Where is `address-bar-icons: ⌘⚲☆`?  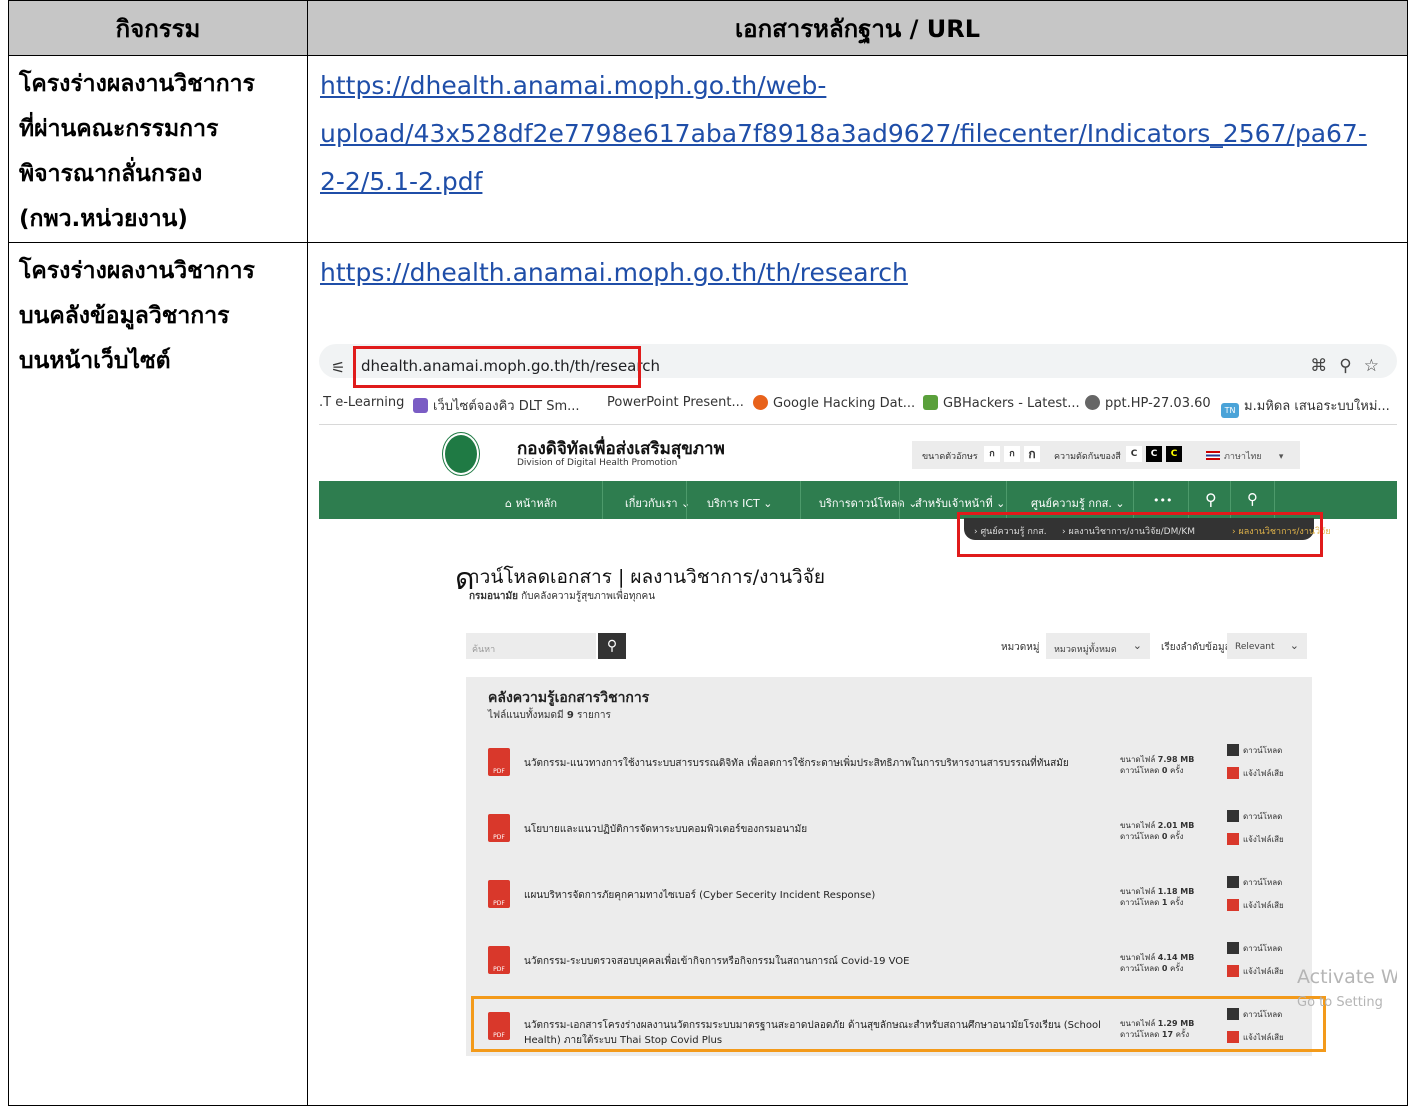 address-bar-icons: ⌘⚲☆ is located at coordinates (1350, 366).